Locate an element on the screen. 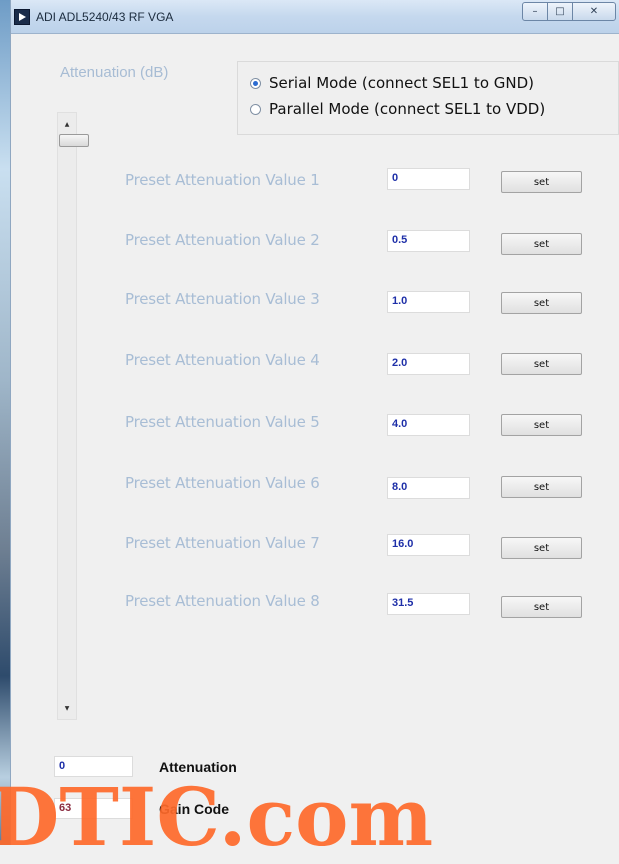 The width and height of the screenshot is (619, 864). preset-8-set-button: set is located at coordinates (541, 607).